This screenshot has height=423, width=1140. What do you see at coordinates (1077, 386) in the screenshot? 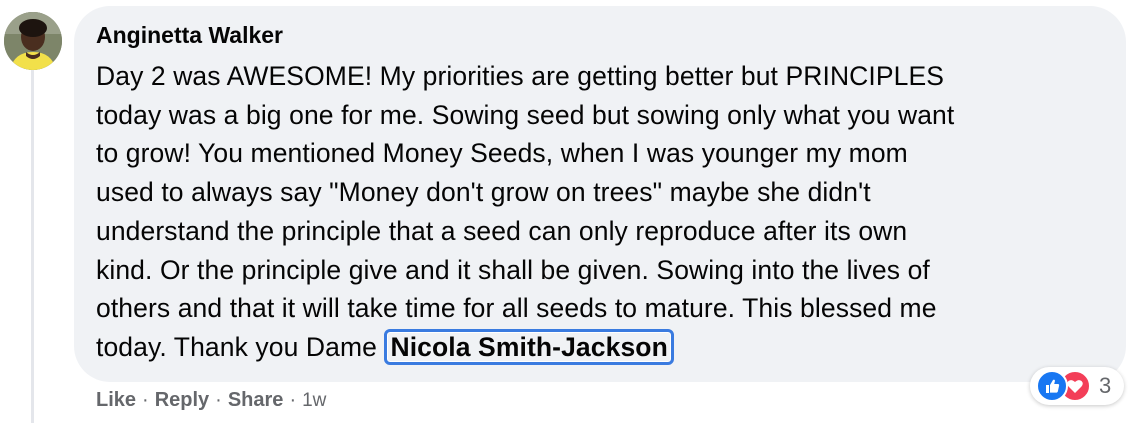
I see `reaction-summary: 3` at bounding box center [1077, 386].